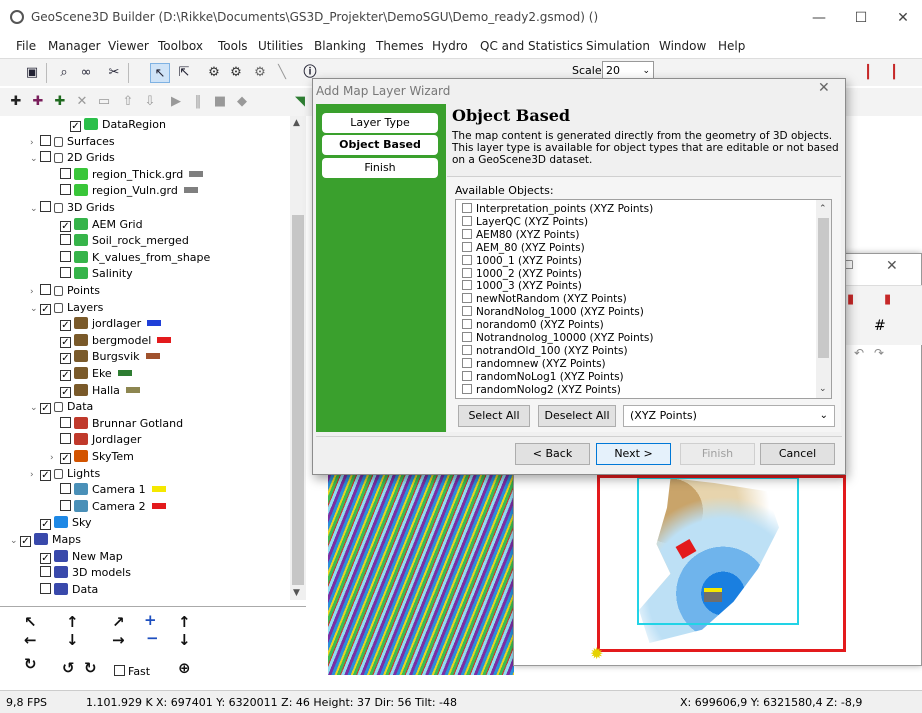  Describe the element at coordinates (380, 123) in the screenshot. I see `step-layer-type: Layer Type` at that location.